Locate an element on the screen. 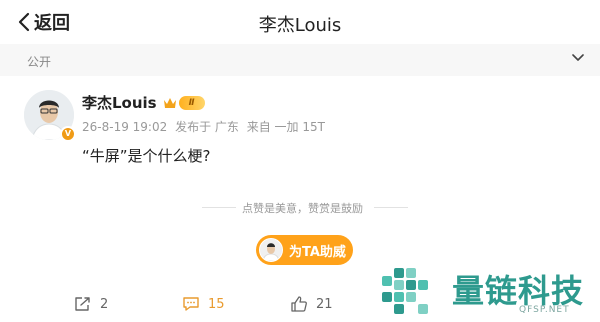 The height and width of the screenshot is (322, 600). post-meta: 26-8-19 19:02 发布于 广东 来自 一加 15T is located at coordinates (205, 126).